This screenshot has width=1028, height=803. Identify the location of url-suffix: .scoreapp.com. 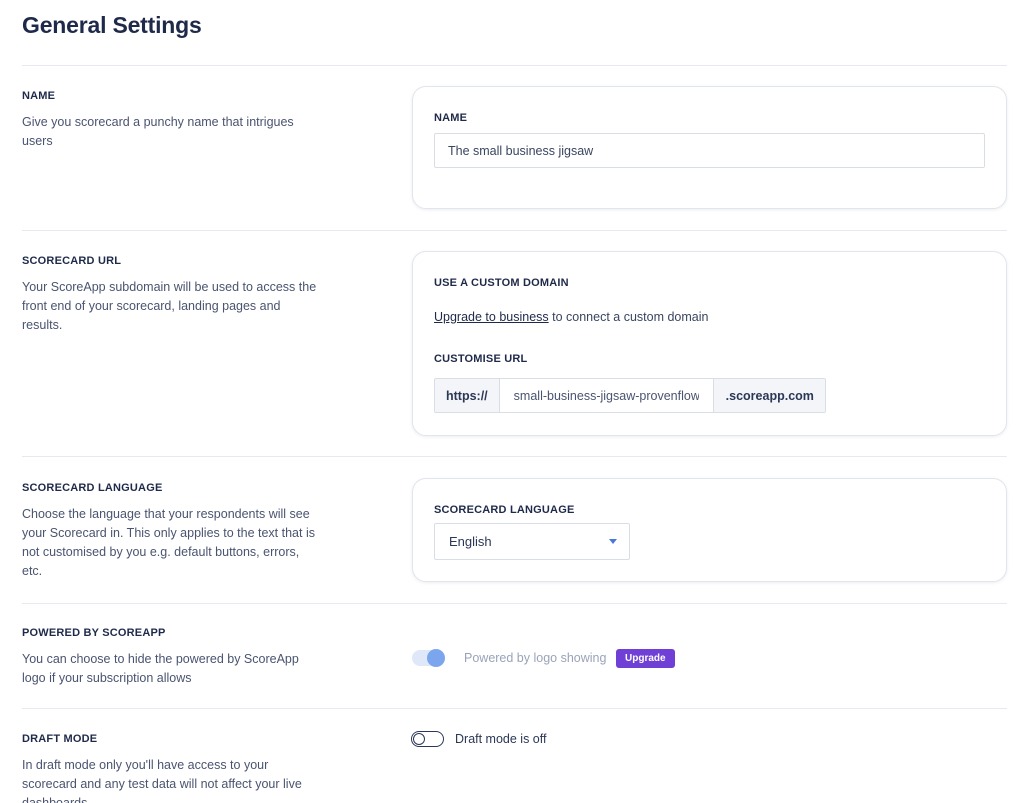
(768, 395).